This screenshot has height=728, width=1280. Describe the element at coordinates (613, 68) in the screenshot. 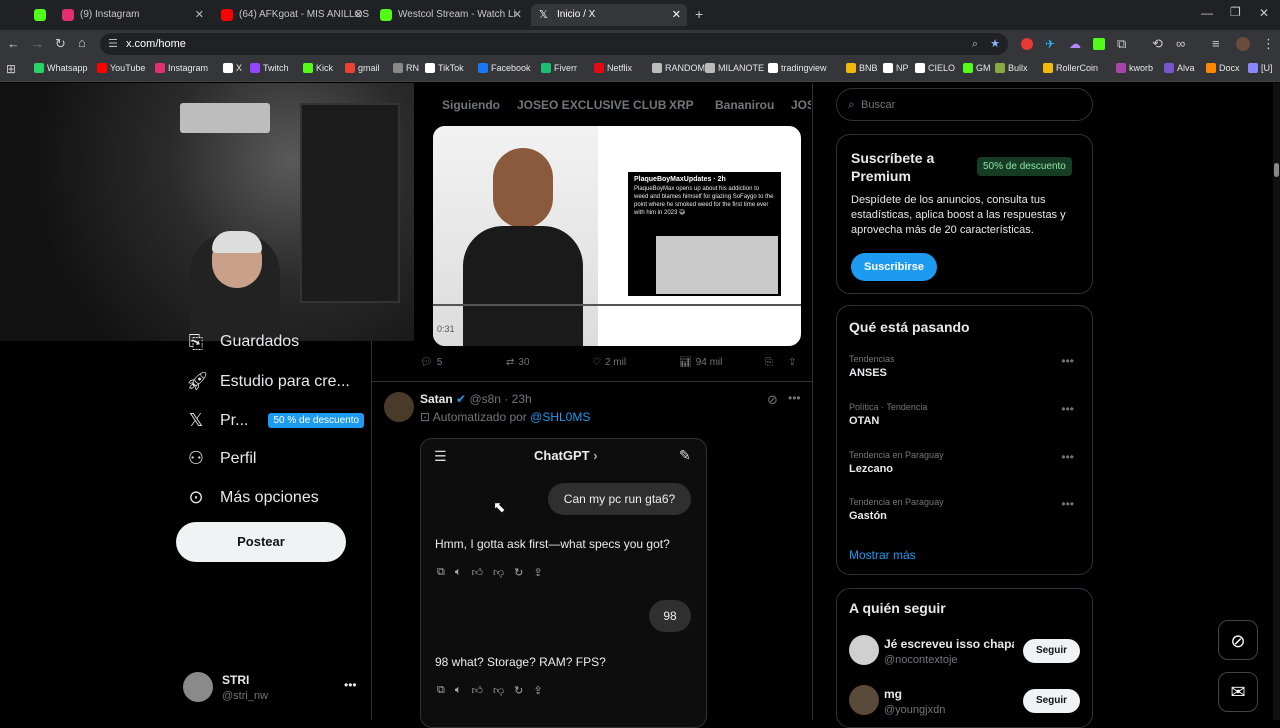

I see `bookmark-item: Netflix` at that location.